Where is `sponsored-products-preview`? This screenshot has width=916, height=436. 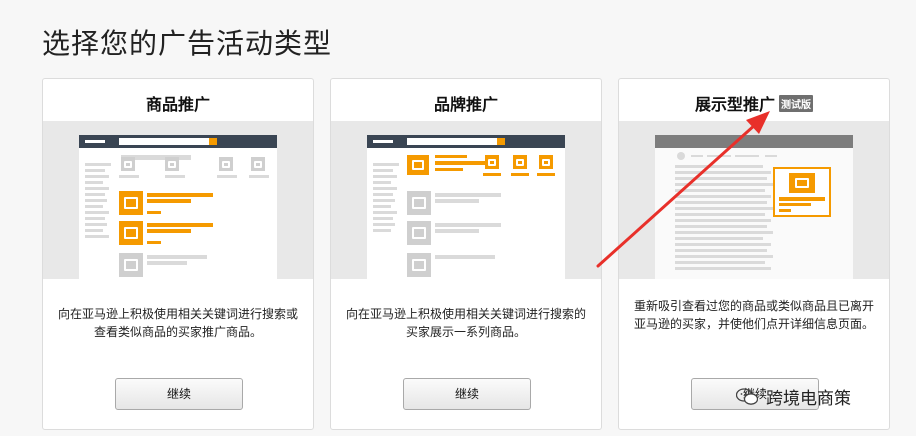
sponsored-products-preview is located at coordinates (178, 200).